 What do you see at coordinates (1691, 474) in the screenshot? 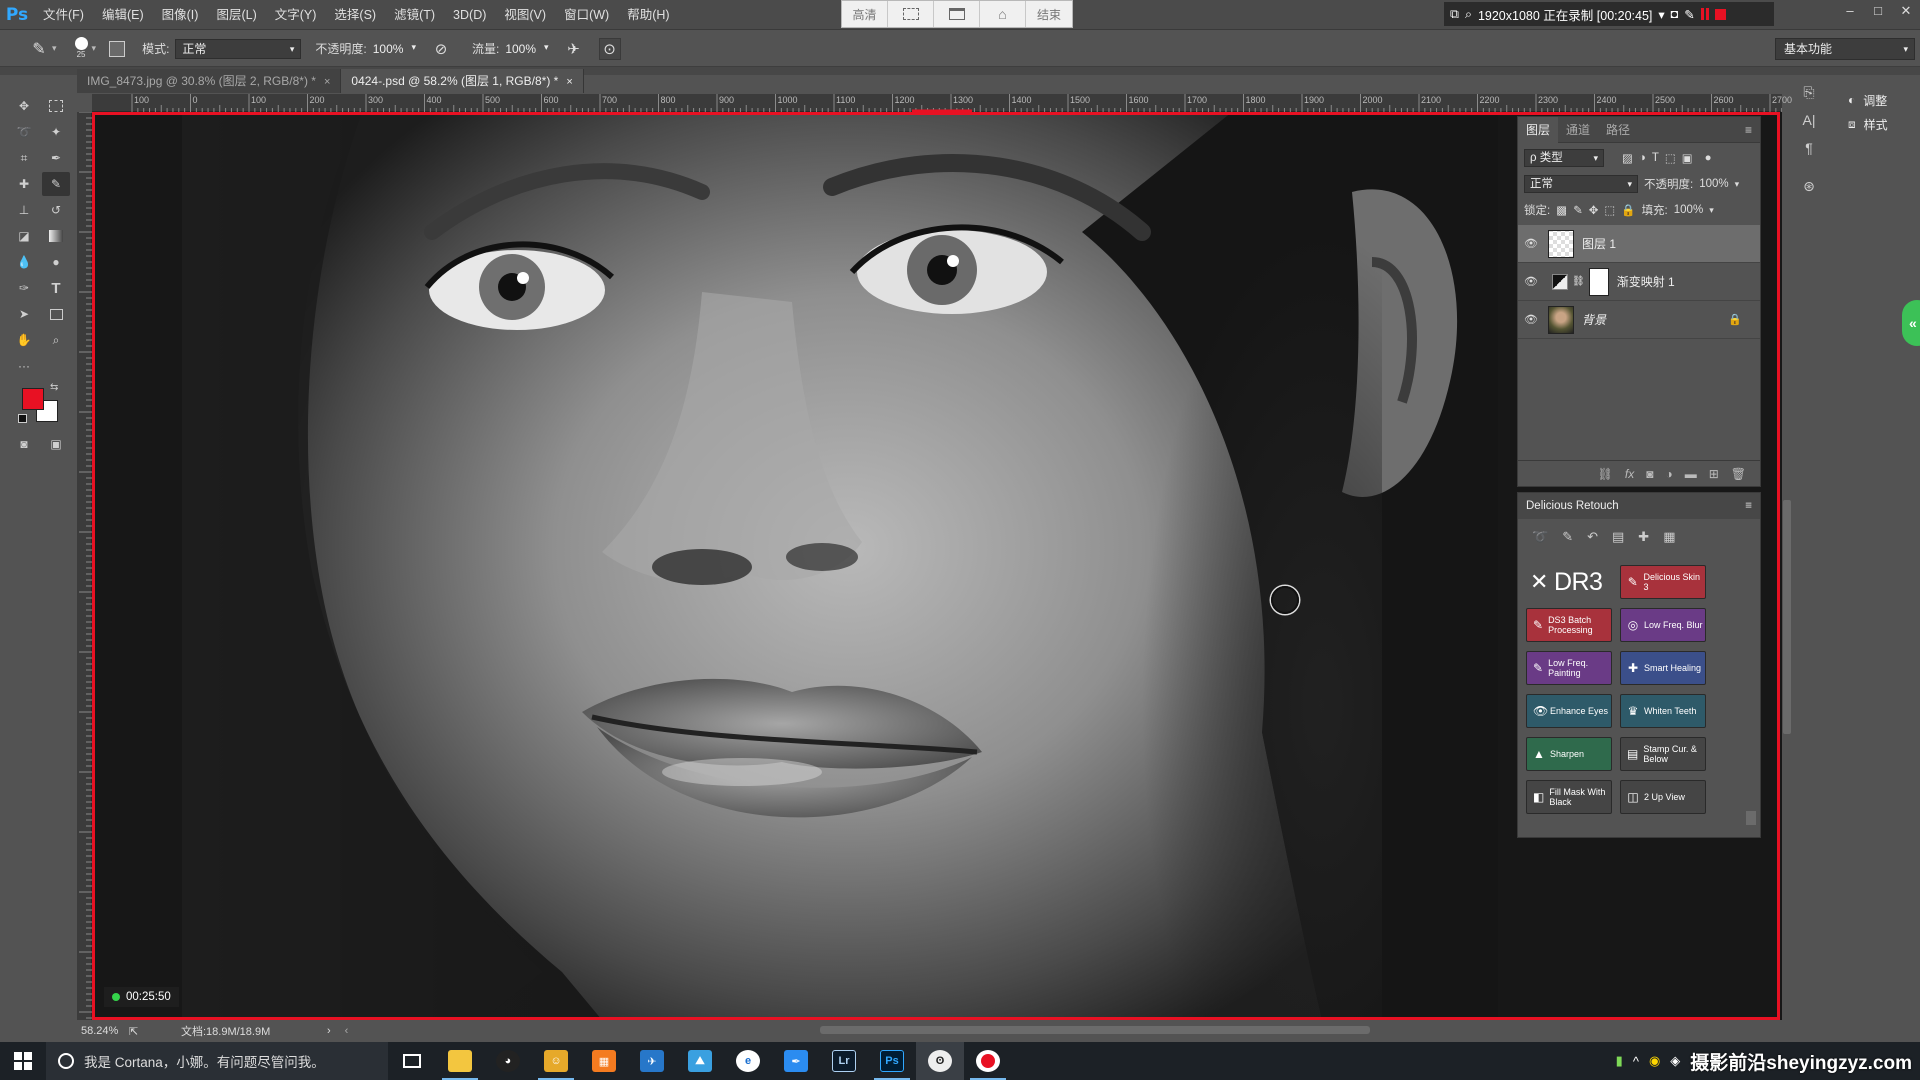
I see `group-folder-icon: ▬` at bounding box center [1691, 474].